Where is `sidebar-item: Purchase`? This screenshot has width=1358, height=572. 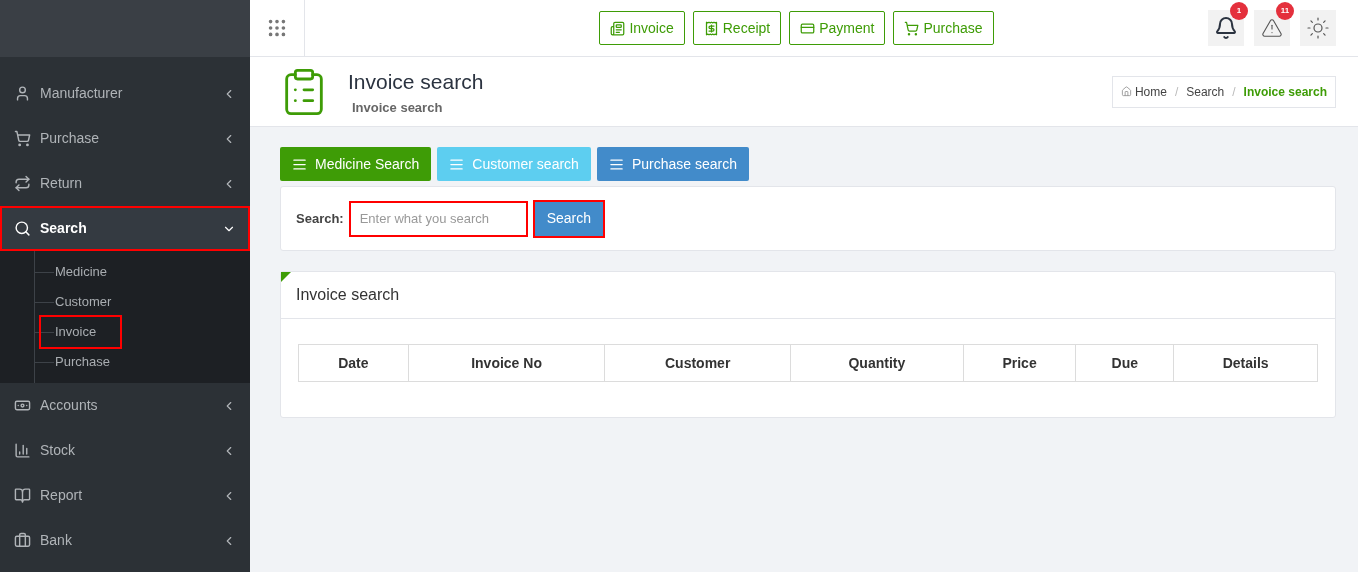 sidebar-item: Purchase is located at coordinates (125, 138).